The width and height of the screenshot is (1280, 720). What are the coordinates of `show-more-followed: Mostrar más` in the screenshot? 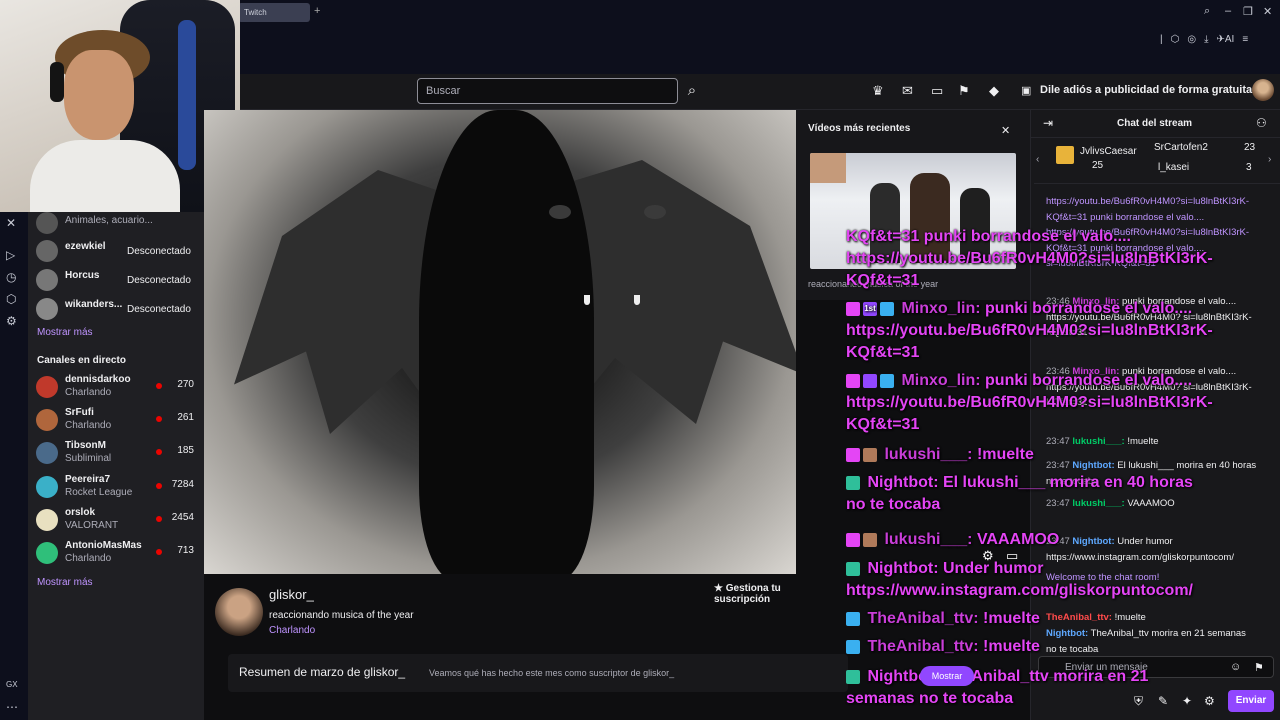 It's located at (65, 332).